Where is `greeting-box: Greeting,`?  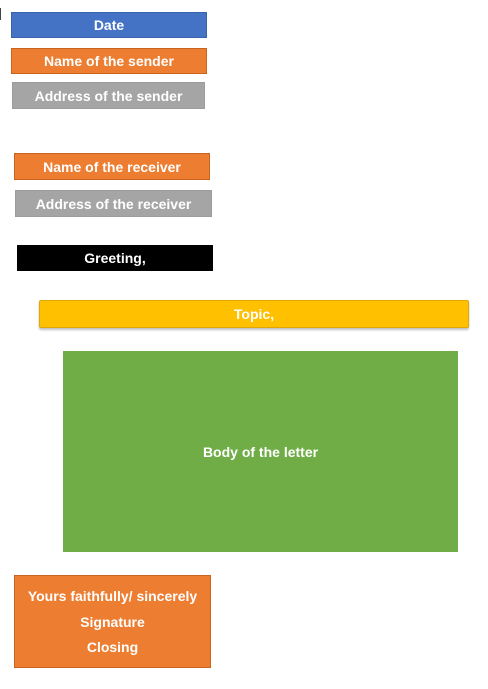 greeting-box: Greeting, is located at coordinates (115, 258).